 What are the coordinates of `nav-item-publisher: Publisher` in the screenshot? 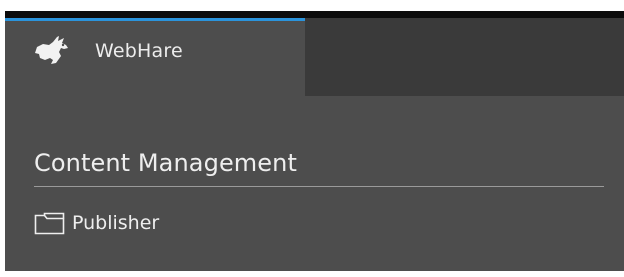 It's located at (96, 223).